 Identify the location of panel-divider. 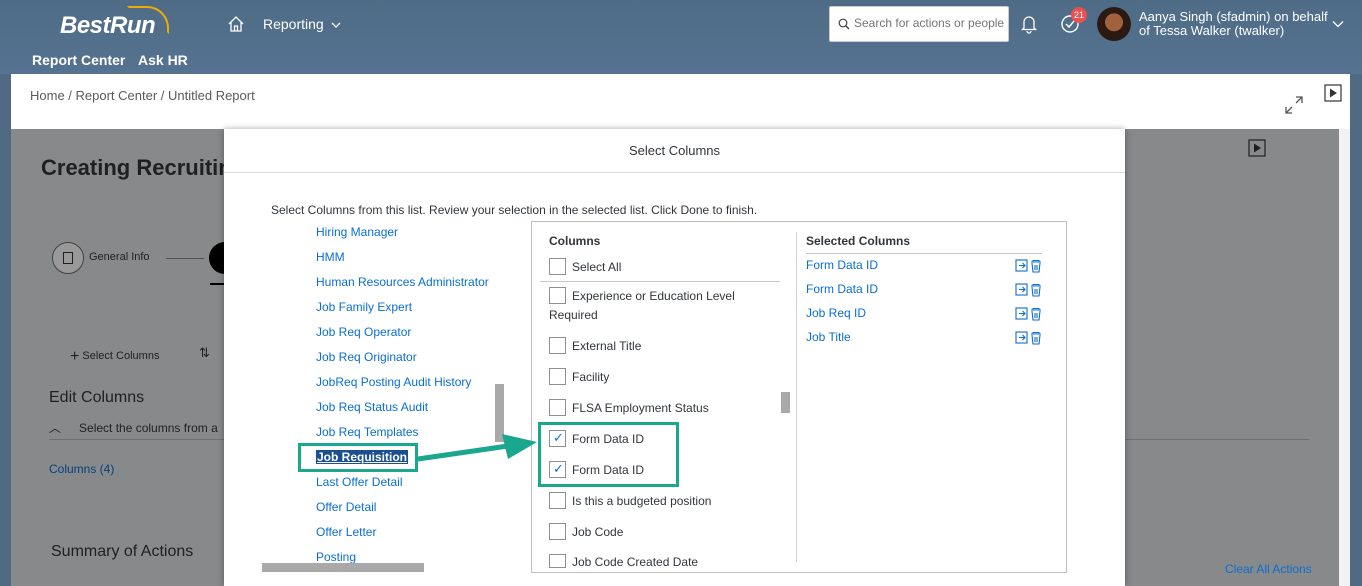
(796, 397).